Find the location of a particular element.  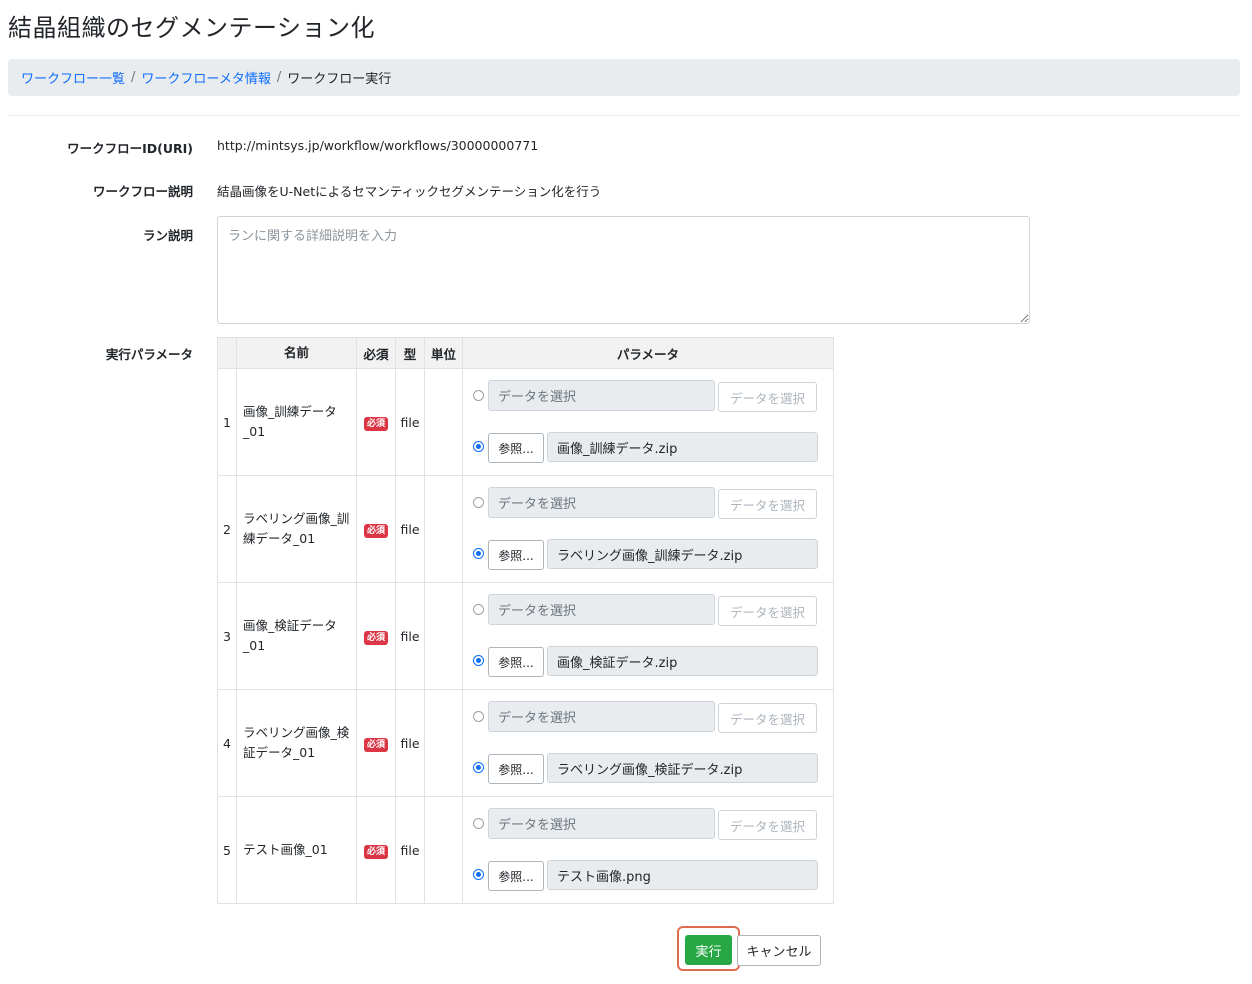

row-param-cell: データを選択 データを選択 参照... ラベリング画像_訓練データ.zip is located at coordinates (648, 529).